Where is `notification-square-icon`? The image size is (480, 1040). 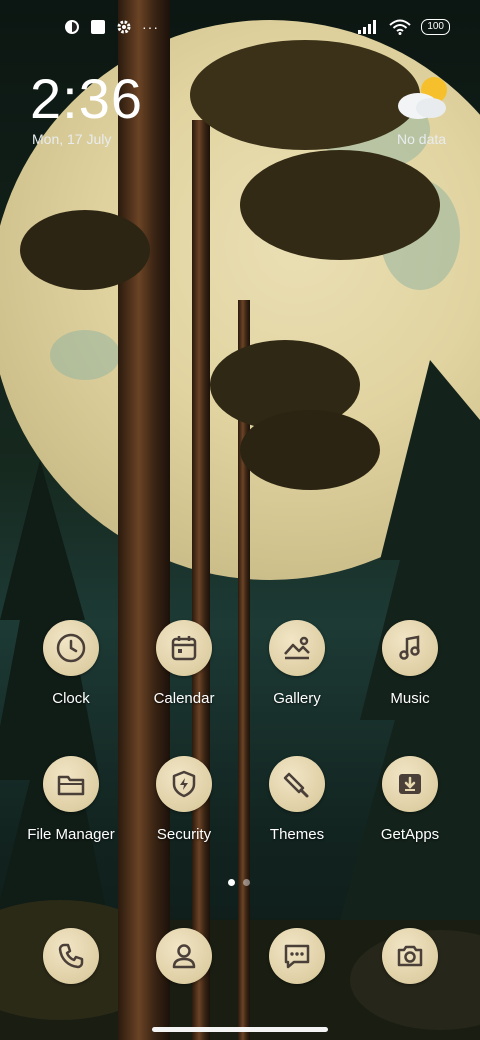
notification-square-icon is located at coordinates (98, 27).